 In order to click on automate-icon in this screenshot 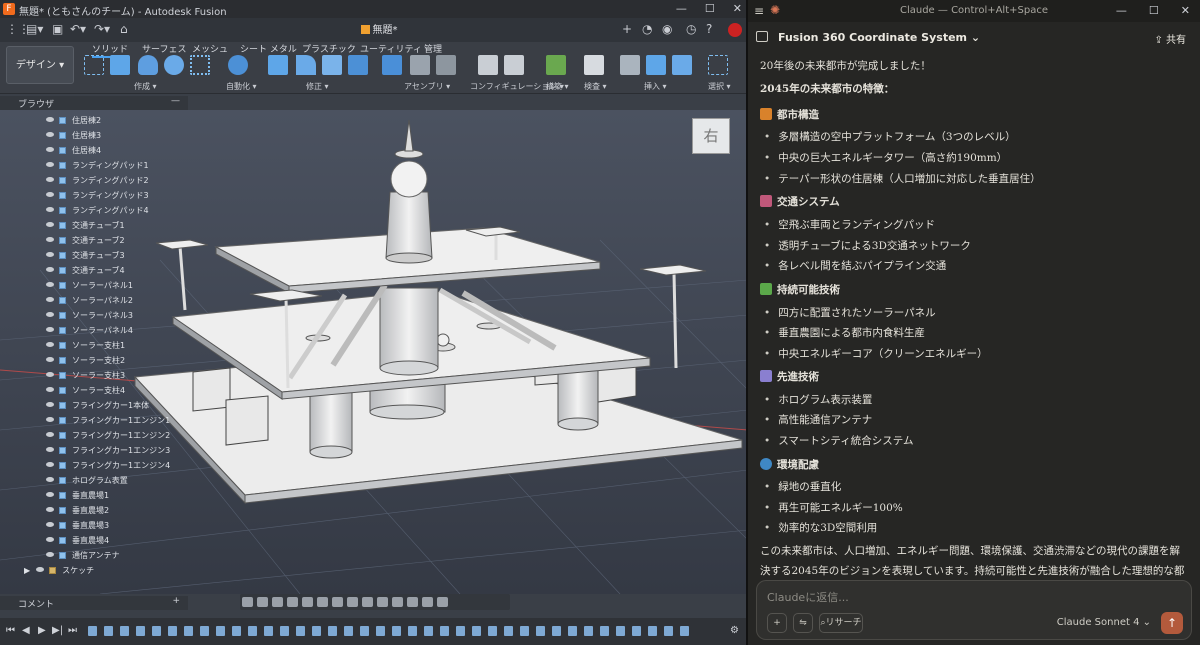, I will do `click(238, 65)`.